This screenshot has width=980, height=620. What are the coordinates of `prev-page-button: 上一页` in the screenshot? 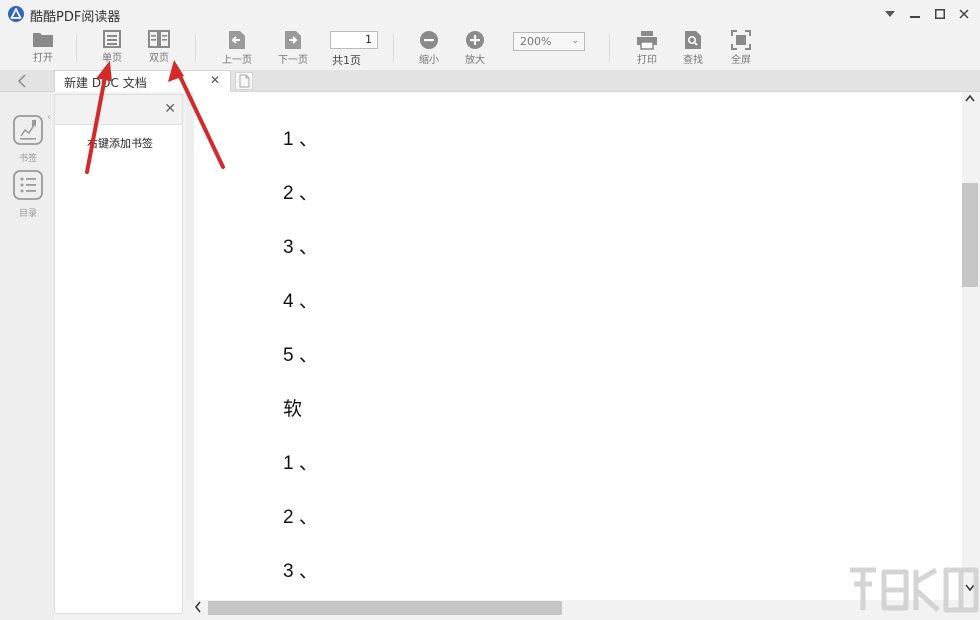 It's located at (237, 49).